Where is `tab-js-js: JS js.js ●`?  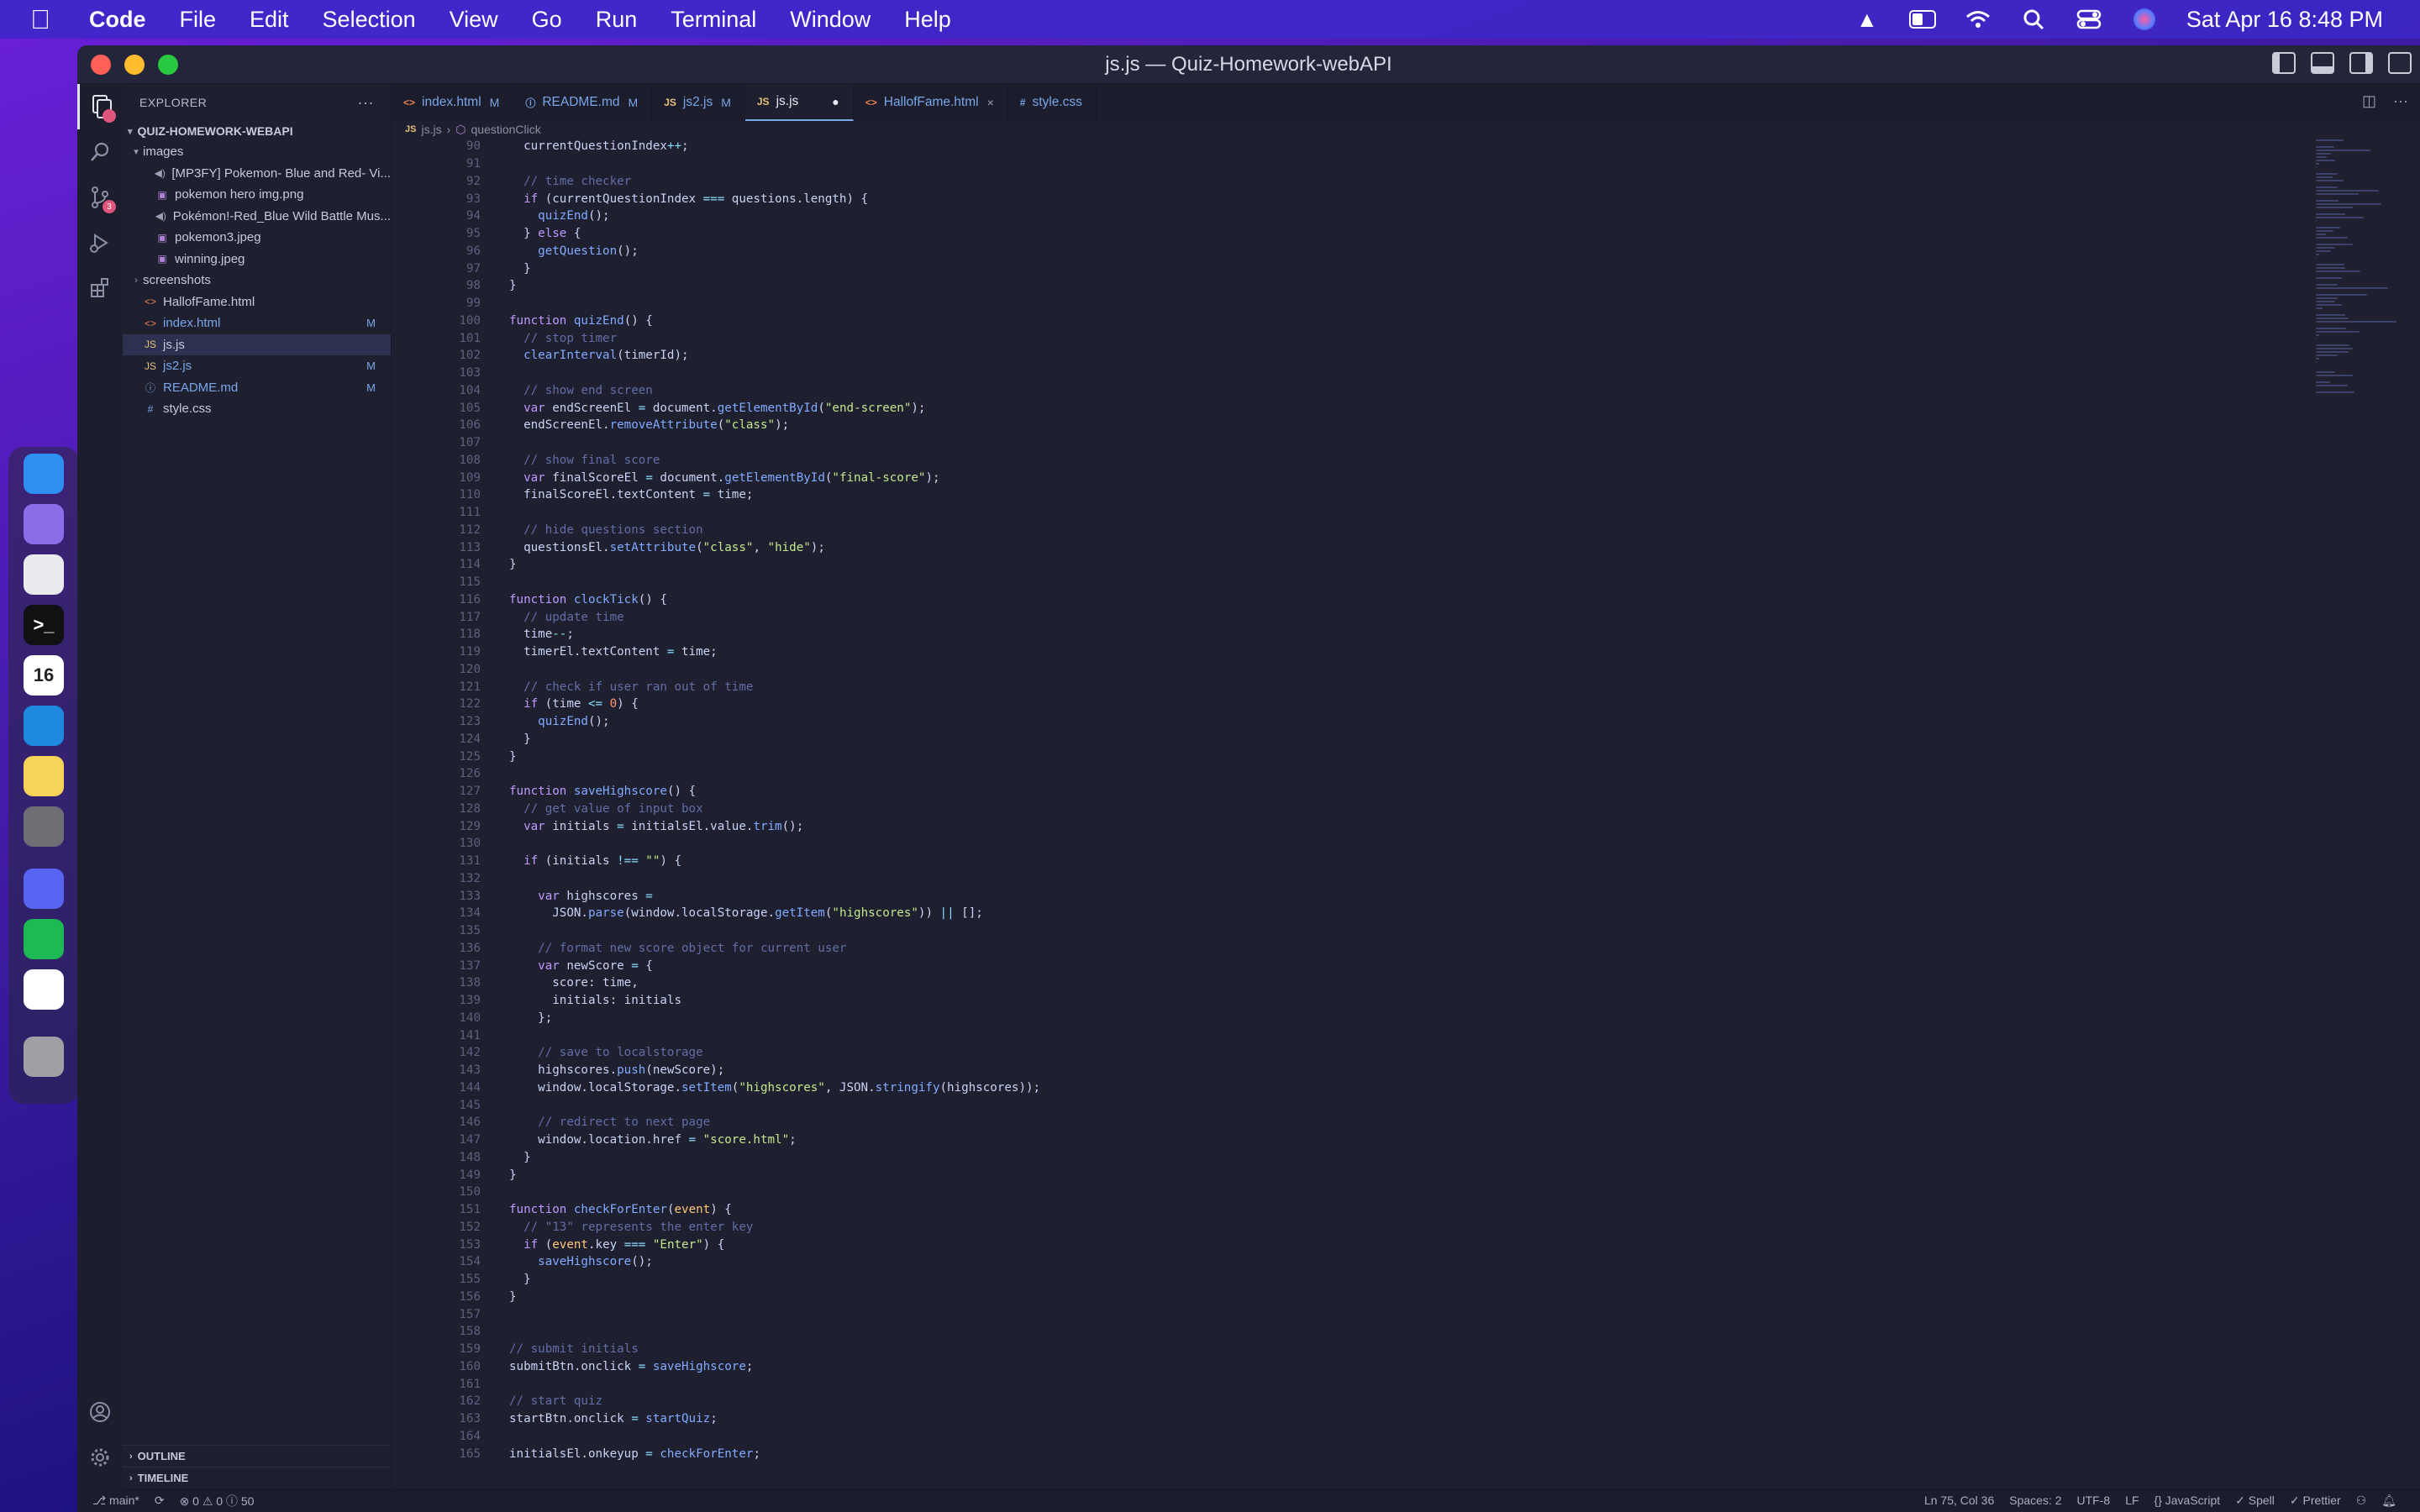 tab-js-js: JS js.js ● is located at coordinates (799, 102).